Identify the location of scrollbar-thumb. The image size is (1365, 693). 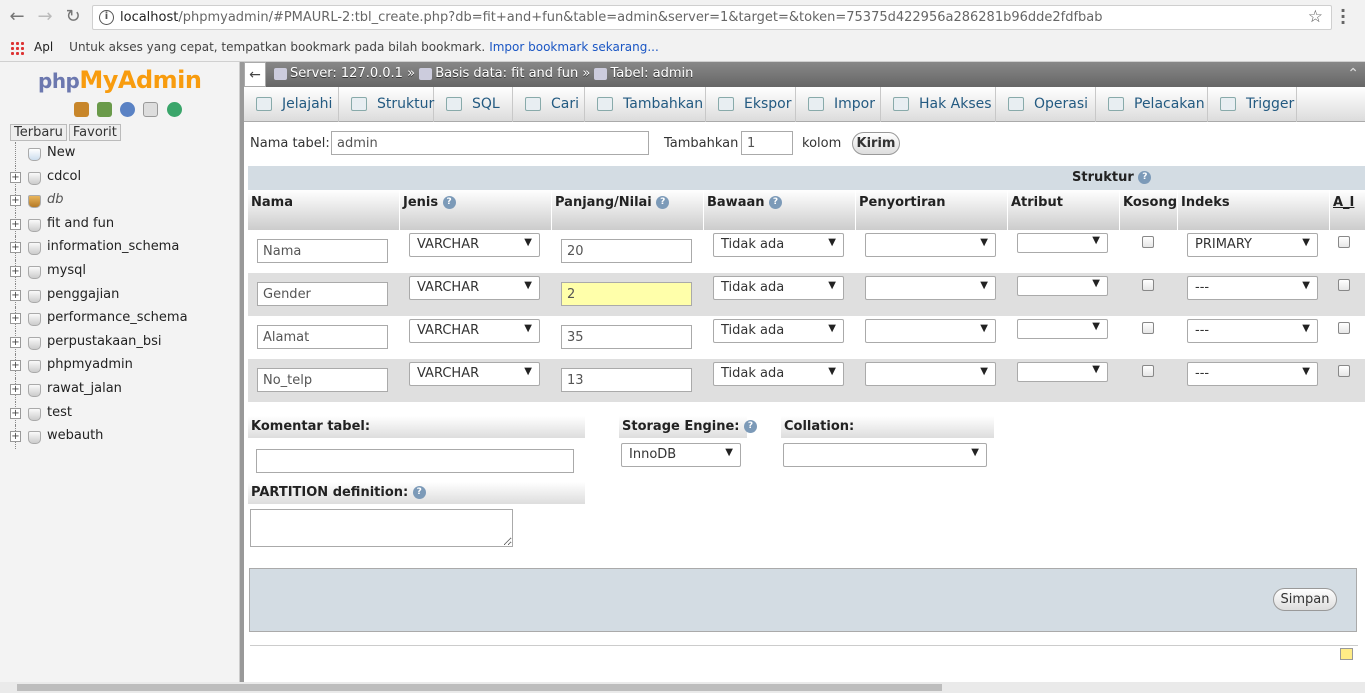
(479, 687).